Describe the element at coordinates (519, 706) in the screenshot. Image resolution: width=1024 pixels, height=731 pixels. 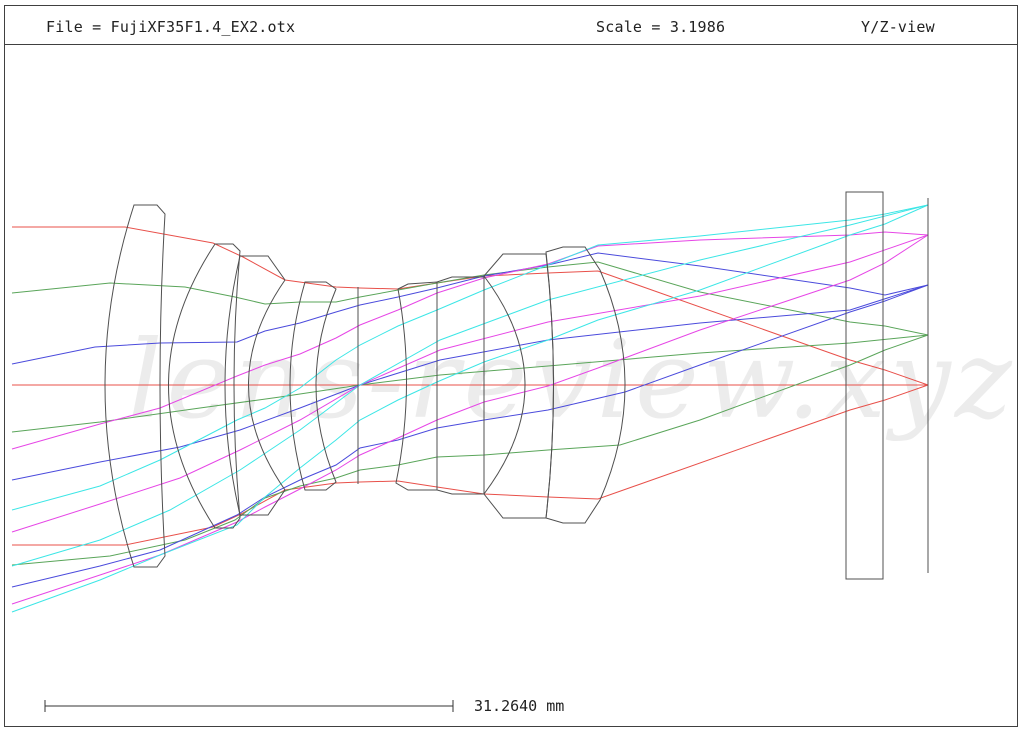
I see `scale-bar-length-label: 31.2640 mm` at that location.